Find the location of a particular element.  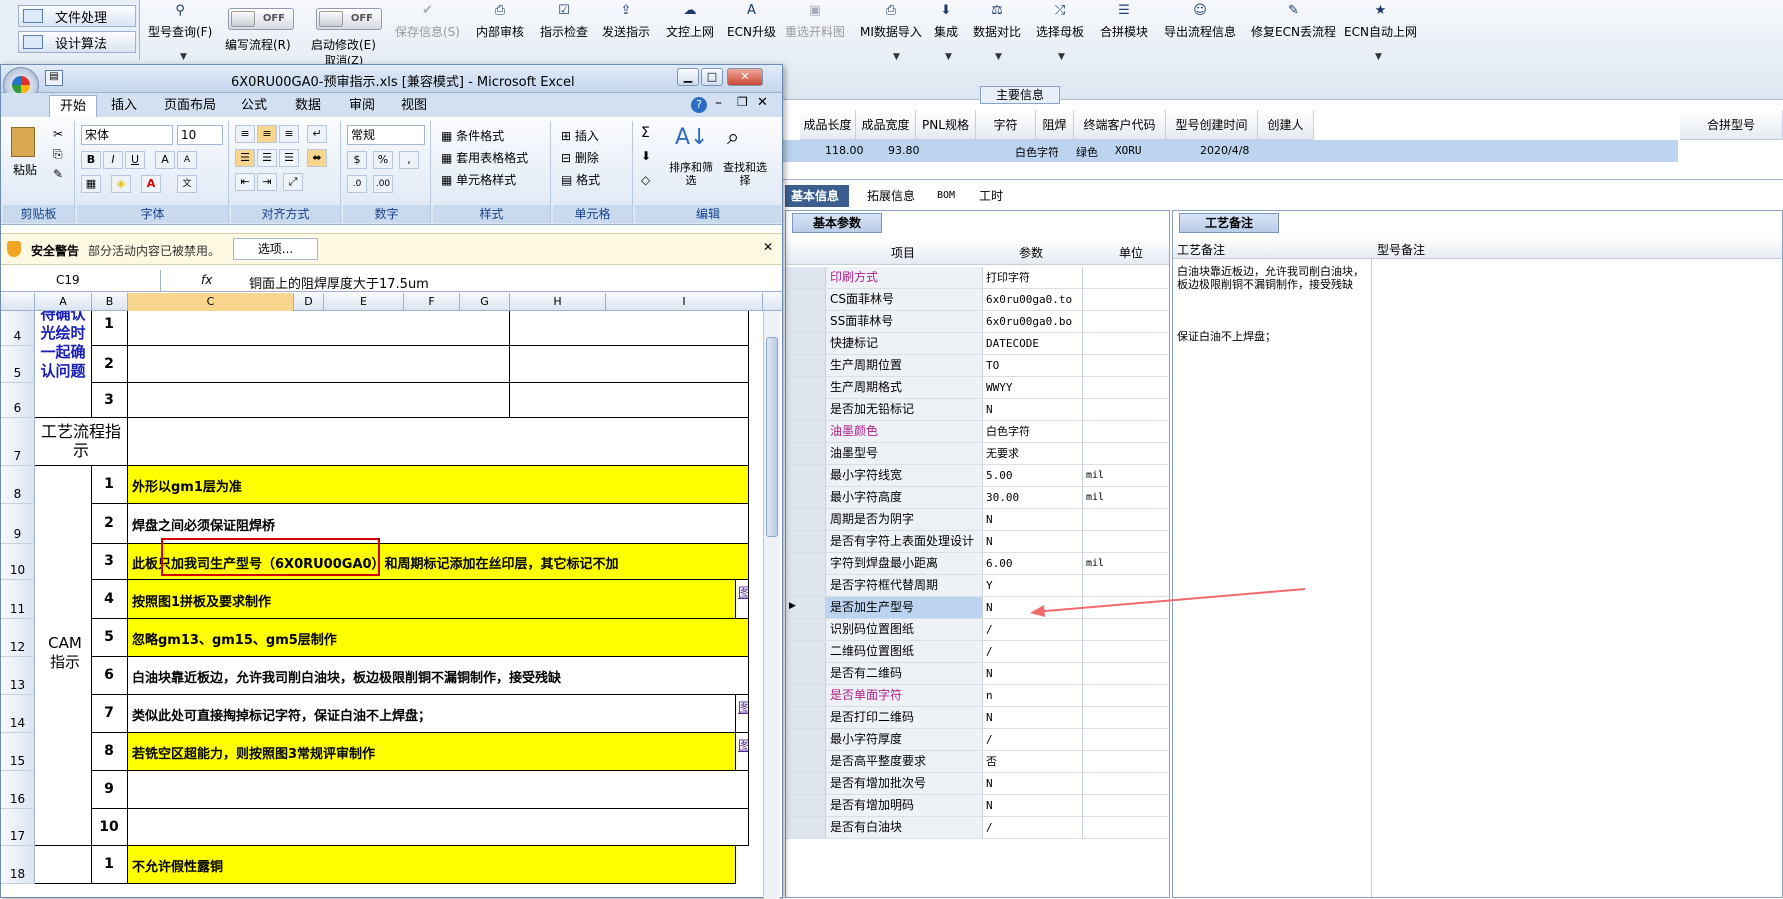

instruction-cell: 外形以gm1层为准 is located at coordinates (438, 485).